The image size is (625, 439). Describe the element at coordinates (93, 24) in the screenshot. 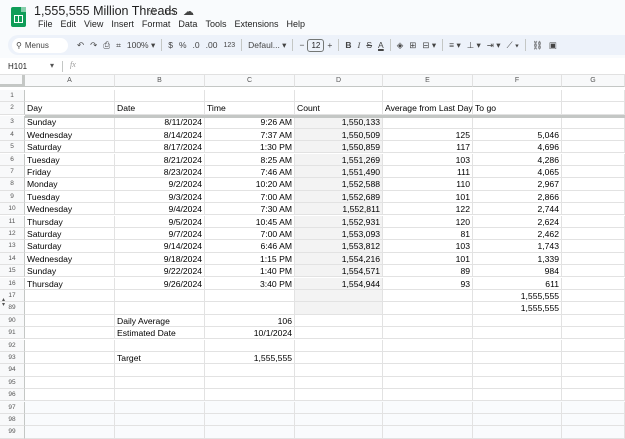

I see `menu-view: View` at that location.